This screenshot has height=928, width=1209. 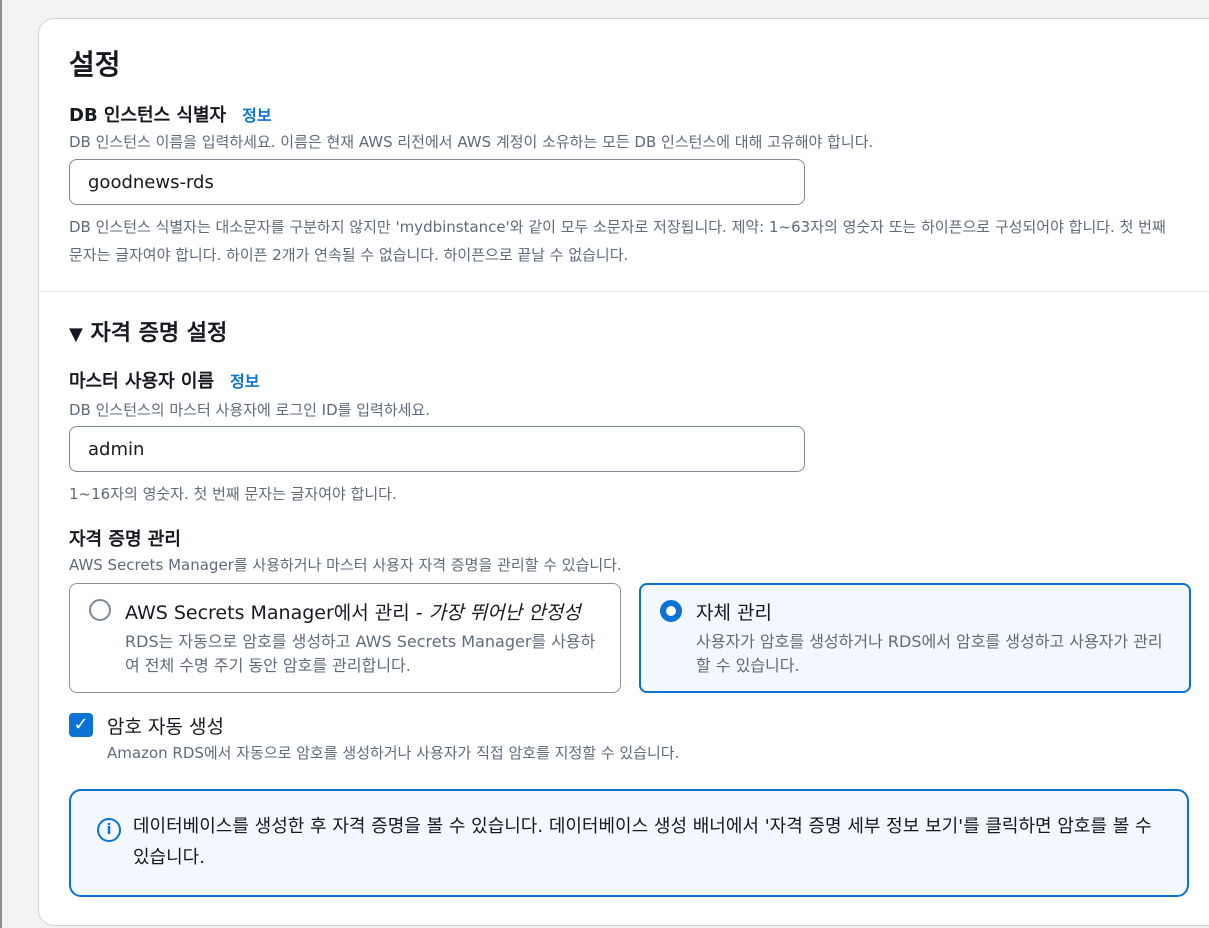 I want to click on master-username-description: DB 인스턴스의 마스터 사용자에 로그인 ID를 입력하세요., so click(x=249, y=410).